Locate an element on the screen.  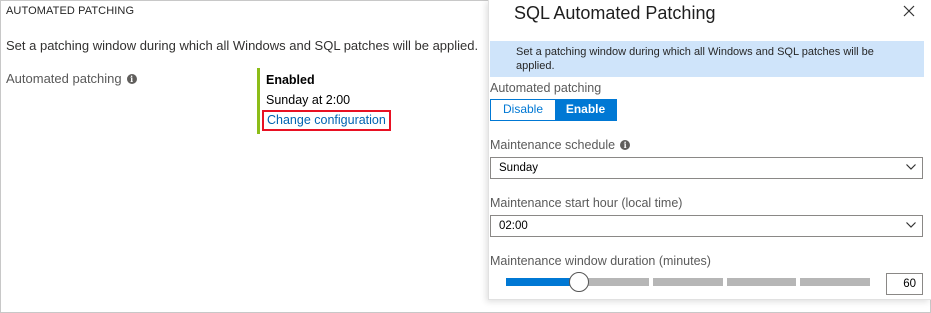
maintenance-schedule-value: Sunday is located at coordinates (519, 168).